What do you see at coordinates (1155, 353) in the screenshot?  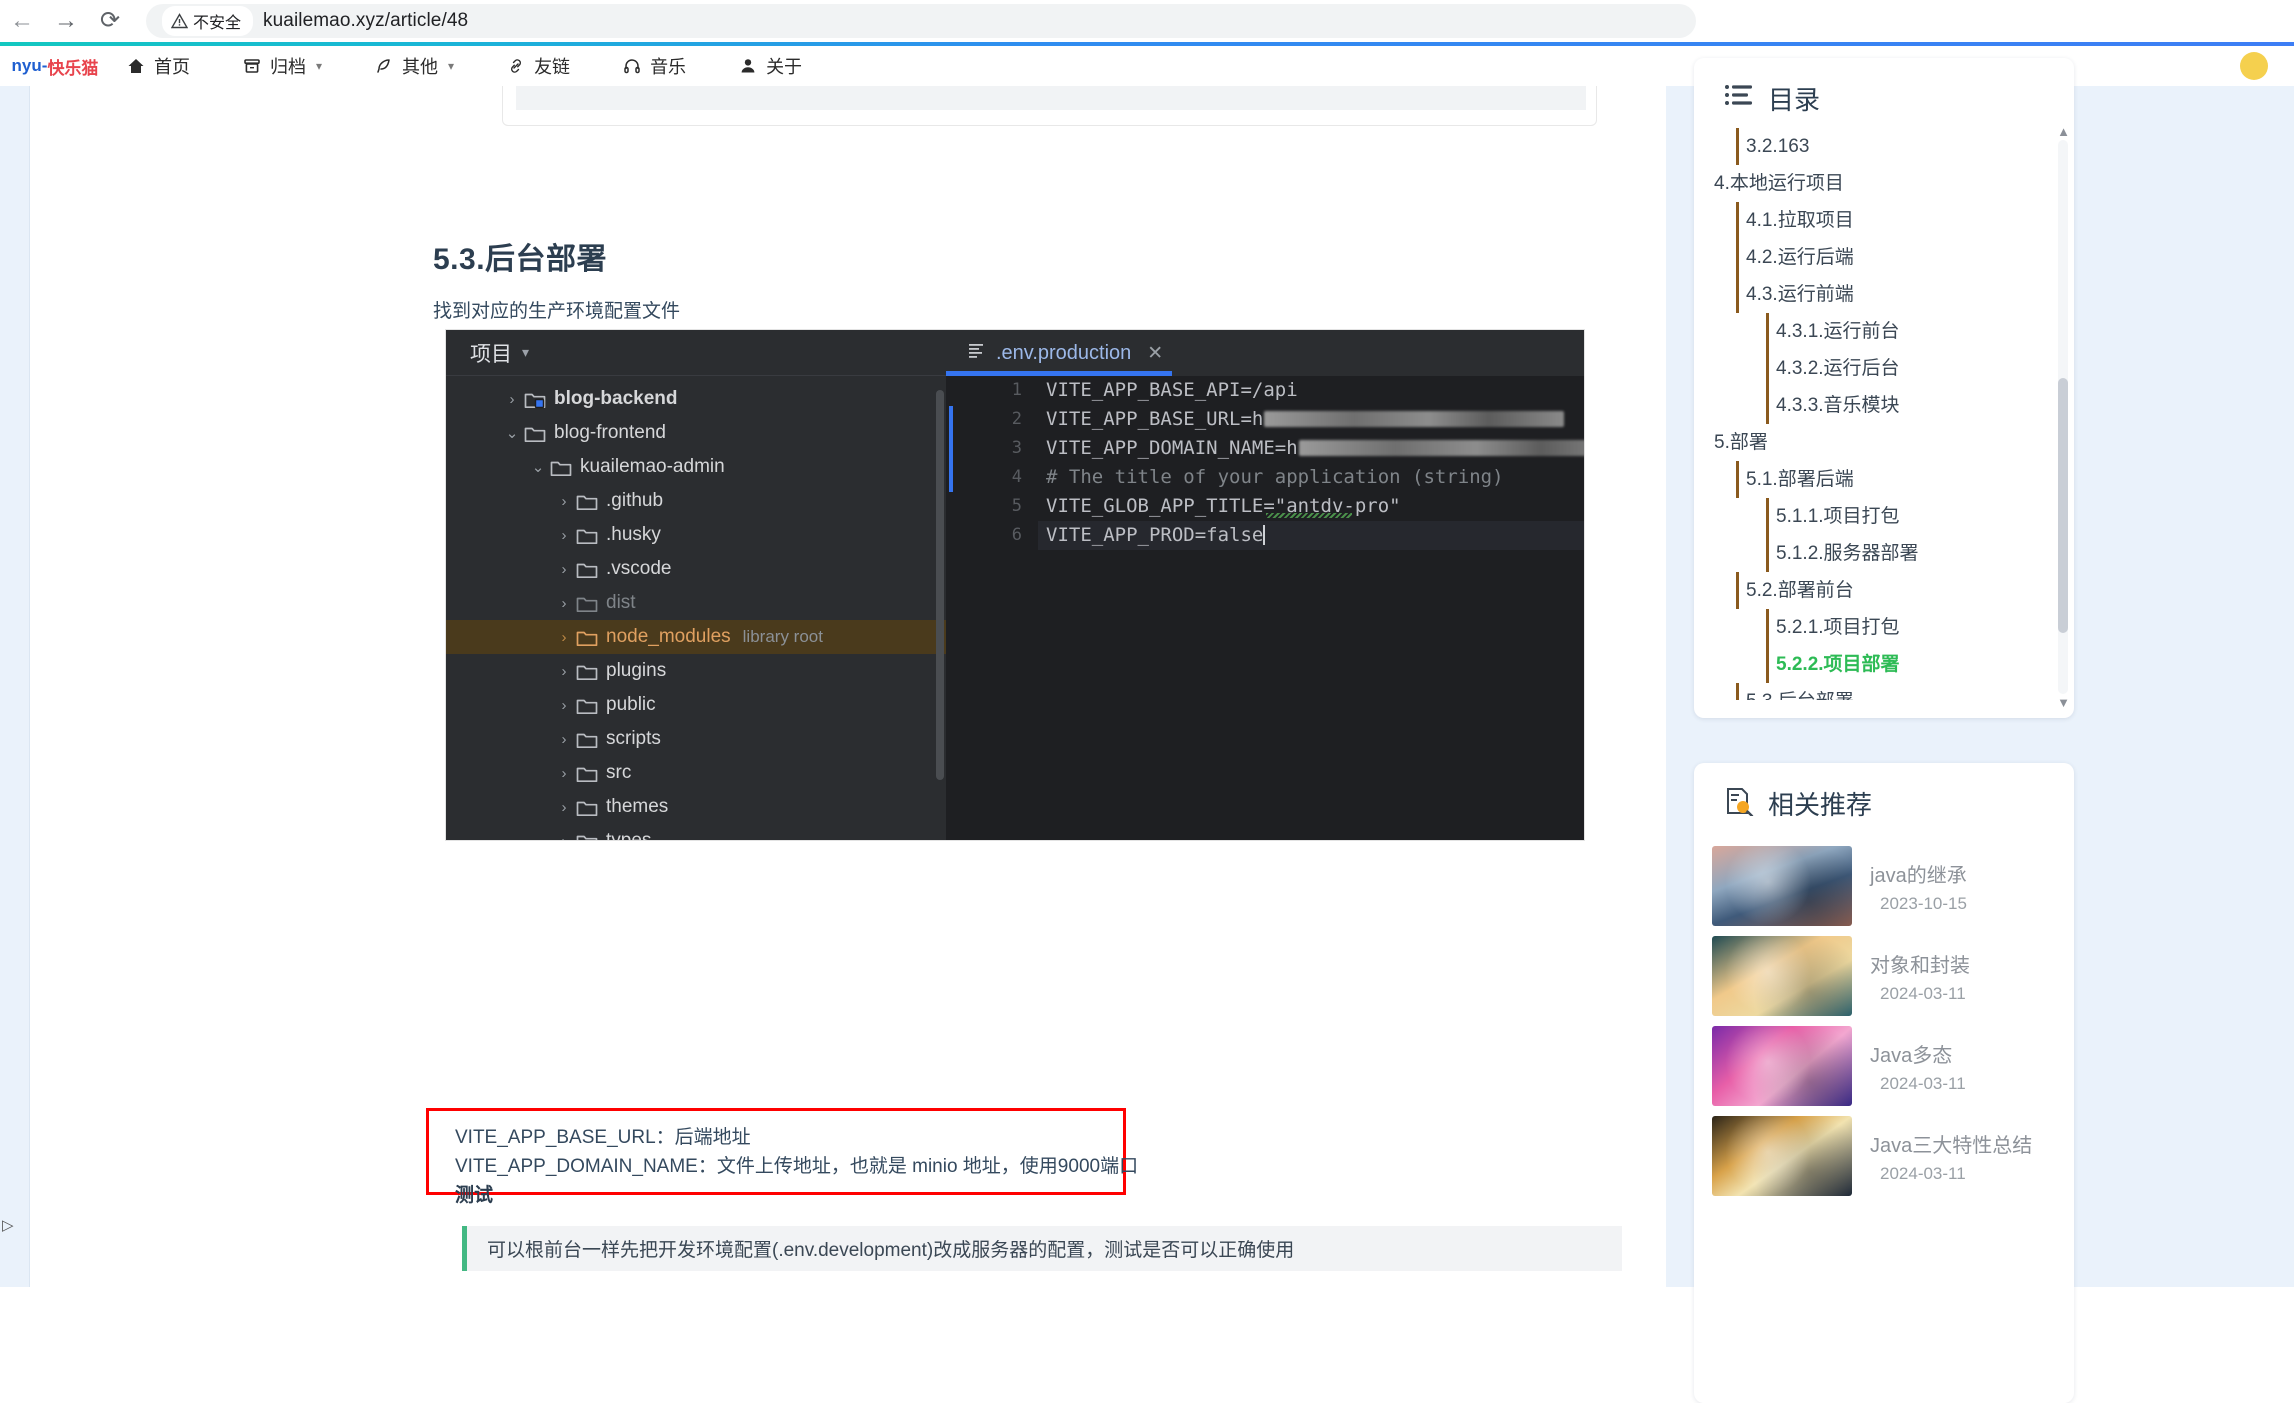 I see `close-icon: ✕` at bounding box center [1155, 353].